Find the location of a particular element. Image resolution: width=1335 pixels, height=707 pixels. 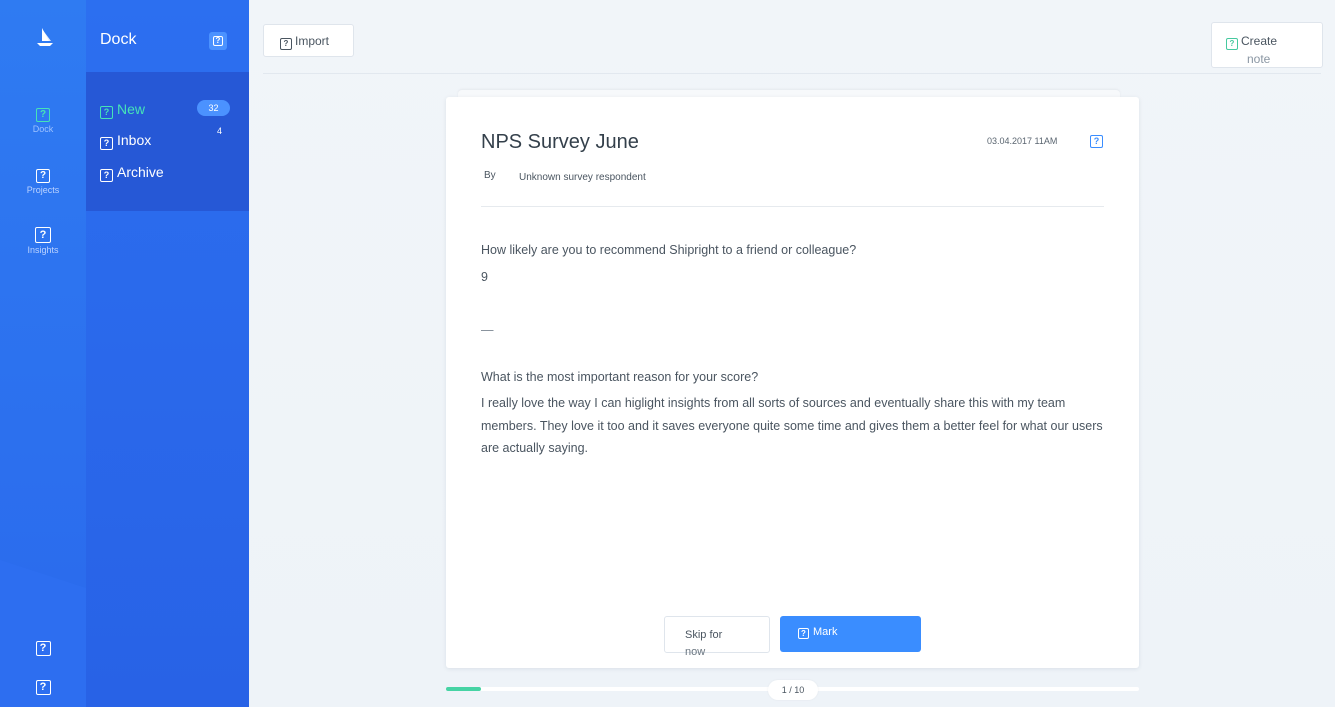

app-rail: ? Dock ? Projects ? Insights ? ? is located at coordinates (43, 353).